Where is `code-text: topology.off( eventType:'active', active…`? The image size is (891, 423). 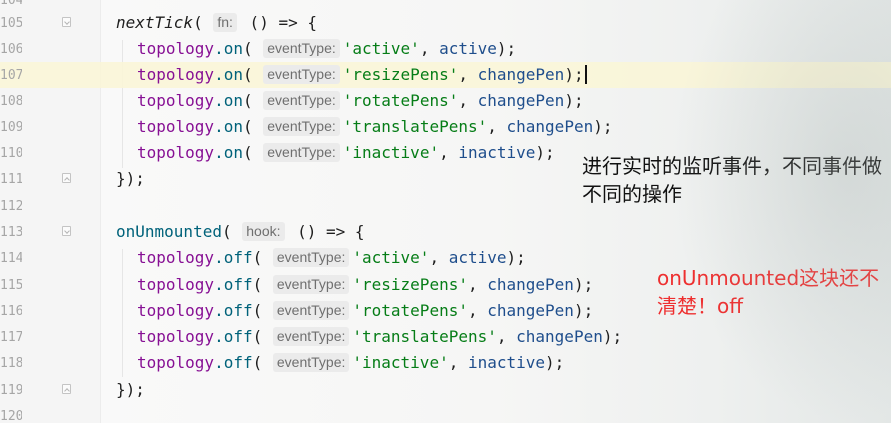
code-text: topology.off( eventType:'active', active… is located at coordinates (331, 258).